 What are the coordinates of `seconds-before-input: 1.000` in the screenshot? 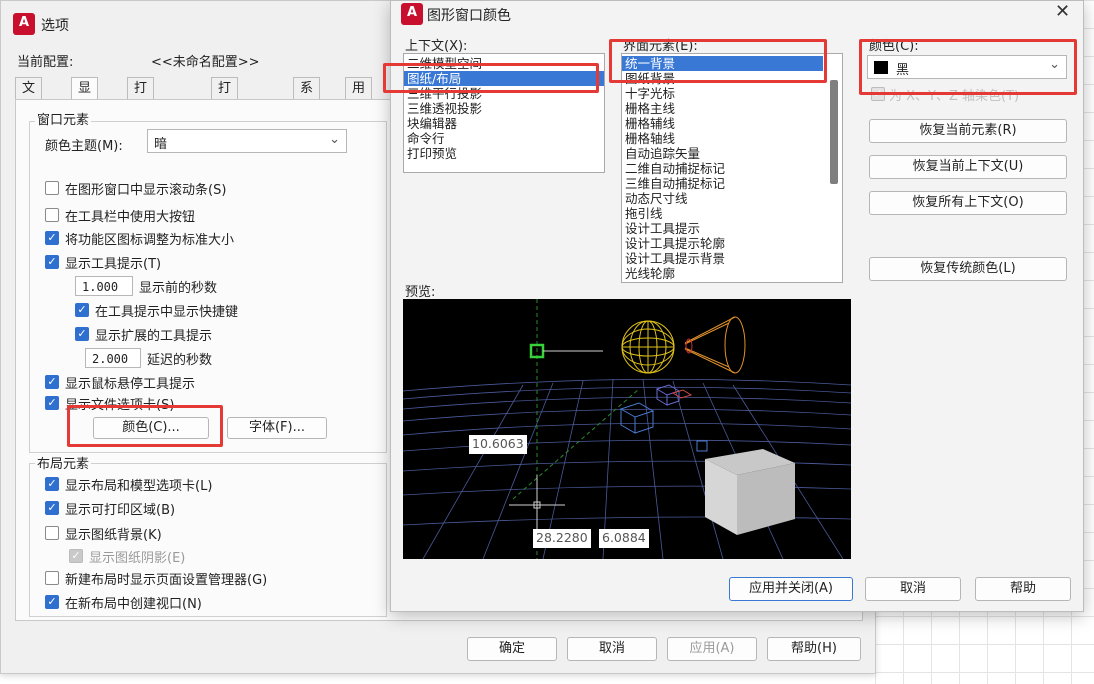 It's located at (104, 286).